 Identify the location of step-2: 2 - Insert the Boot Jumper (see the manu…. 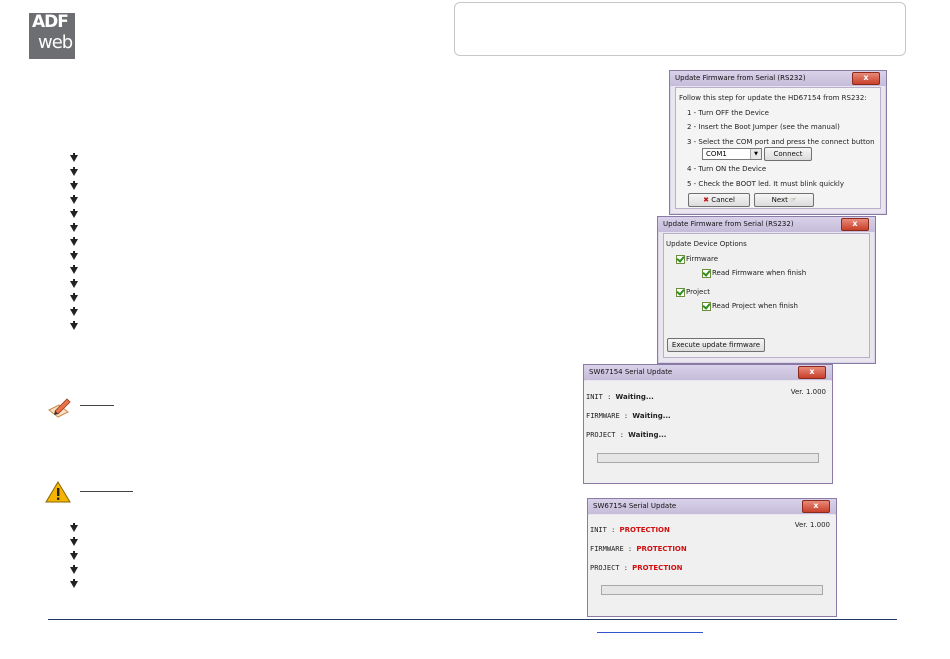
(763, 127).